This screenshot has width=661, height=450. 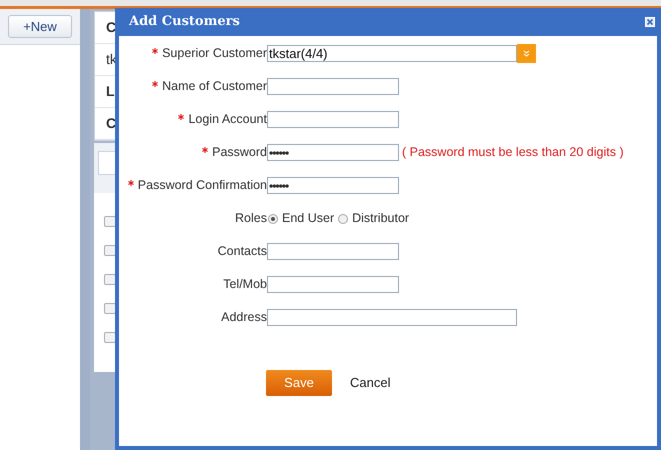 What do you see at coordinates (381, 219) in the screenshot?
I see `radio-label: Distributor` at bounding box center [381, 219].